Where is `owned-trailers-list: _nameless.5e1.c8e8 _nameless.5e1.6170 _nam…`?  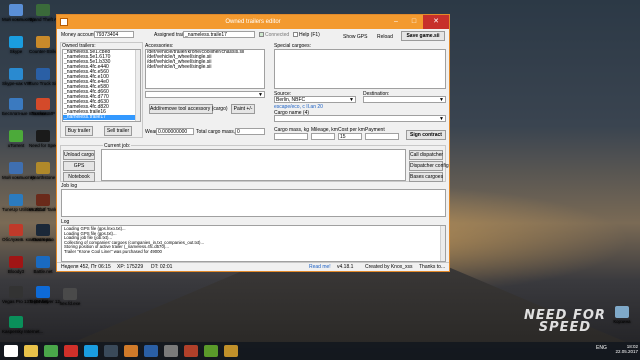 owned-trailers-list: _nameless.5e1.c8e8 _nameless.5e1.6170 _nam… is located at coordinates (101, 85).